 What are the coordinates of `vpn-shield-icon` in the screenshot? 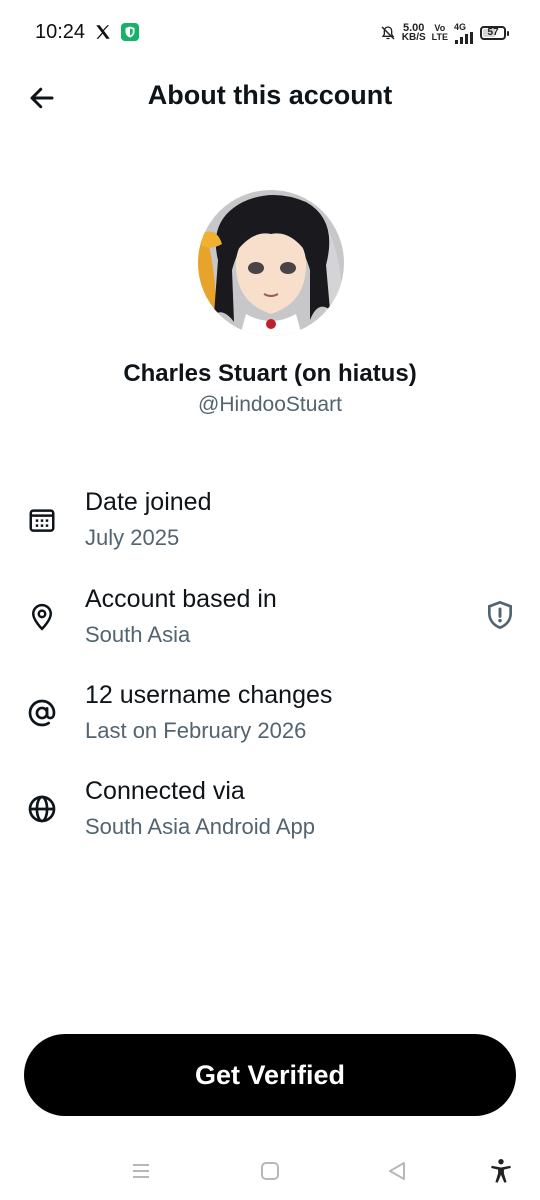 It's located at (130, 32).